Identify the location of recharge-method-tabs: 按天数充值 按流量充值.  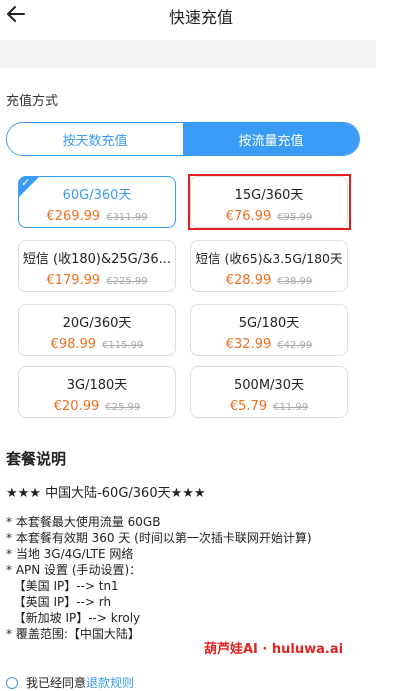
(183, 139).